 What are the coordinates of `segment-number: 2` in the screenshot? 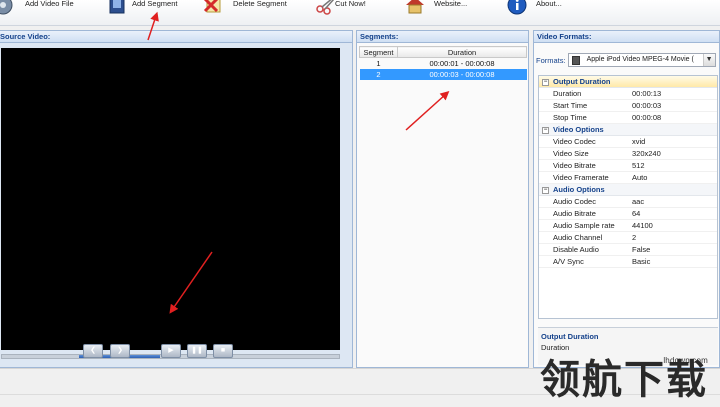 It's located at (378, 74).